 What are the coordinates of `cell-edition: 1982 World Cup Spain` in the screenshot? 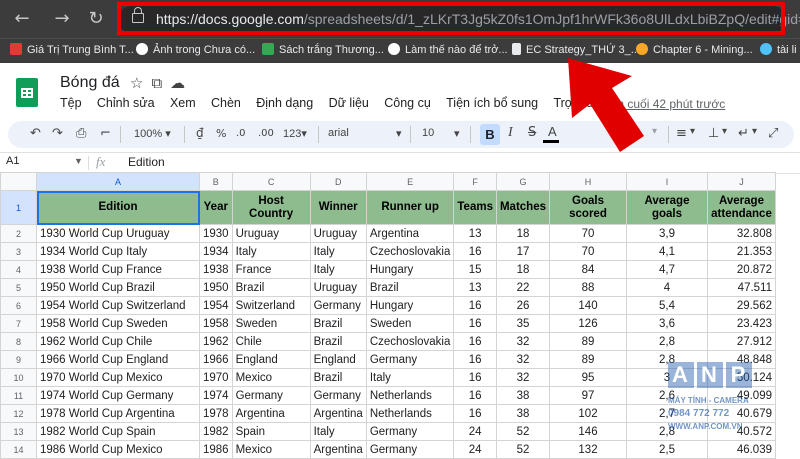 It's located at (118, 431).